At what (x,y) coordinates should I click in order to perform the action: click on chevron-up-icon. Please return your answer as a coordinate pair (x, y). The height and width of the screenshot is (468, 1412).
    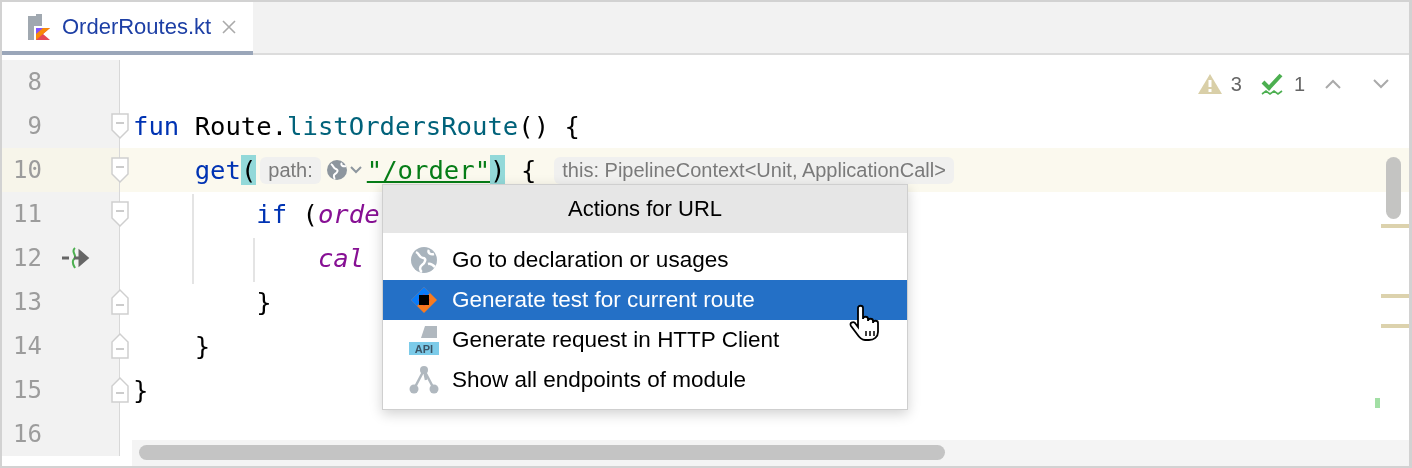
    Looking at the image, I should click on (1333, 84).